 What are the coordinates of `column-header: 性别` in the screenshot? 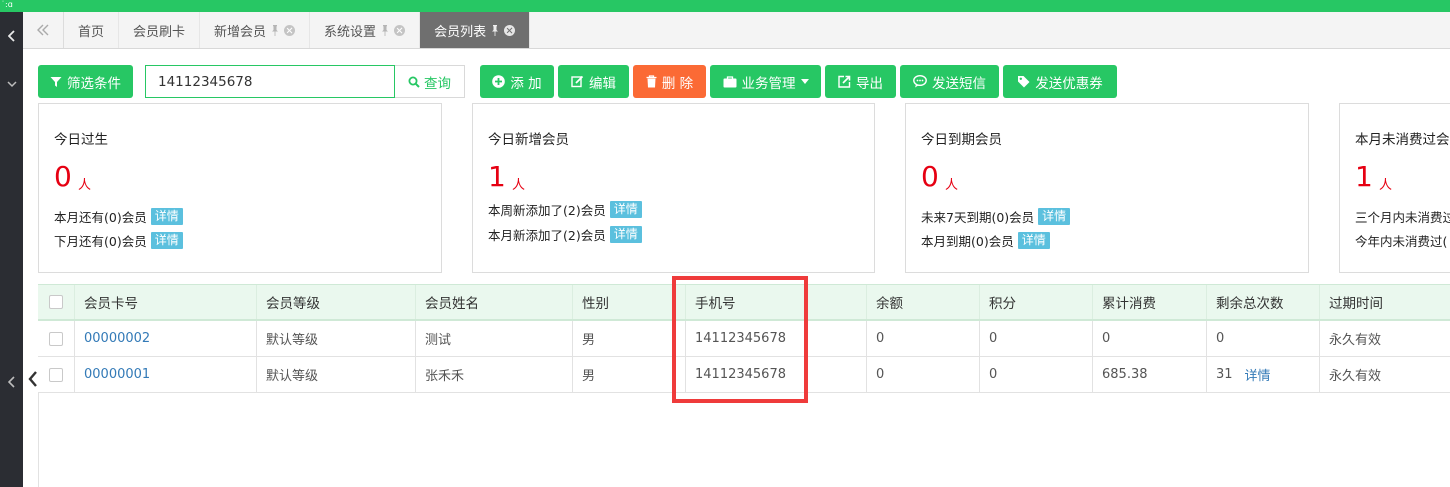 It's located at (628, 302).